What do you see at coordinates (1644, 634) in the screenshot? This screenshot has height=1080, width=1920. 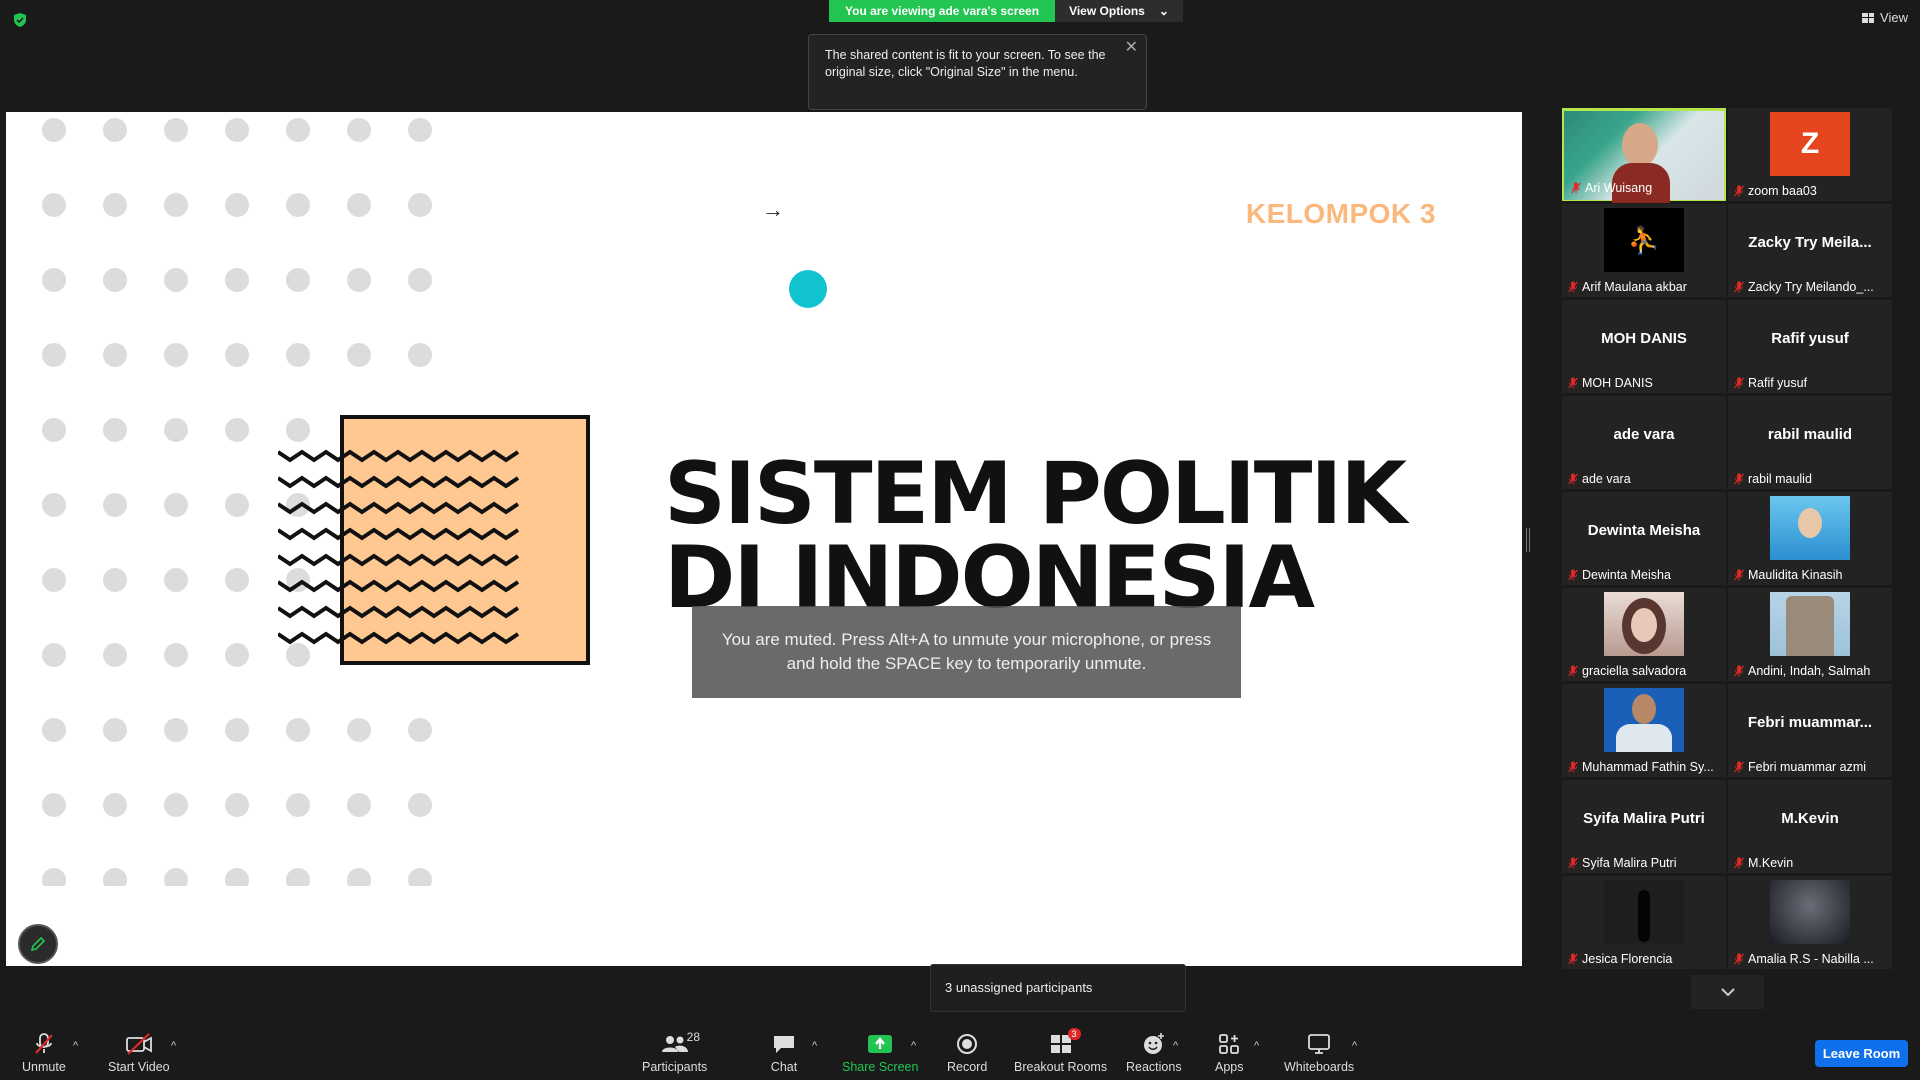 I see `participant-tile: graciella salvadora` at bounding box center [1644, 634].